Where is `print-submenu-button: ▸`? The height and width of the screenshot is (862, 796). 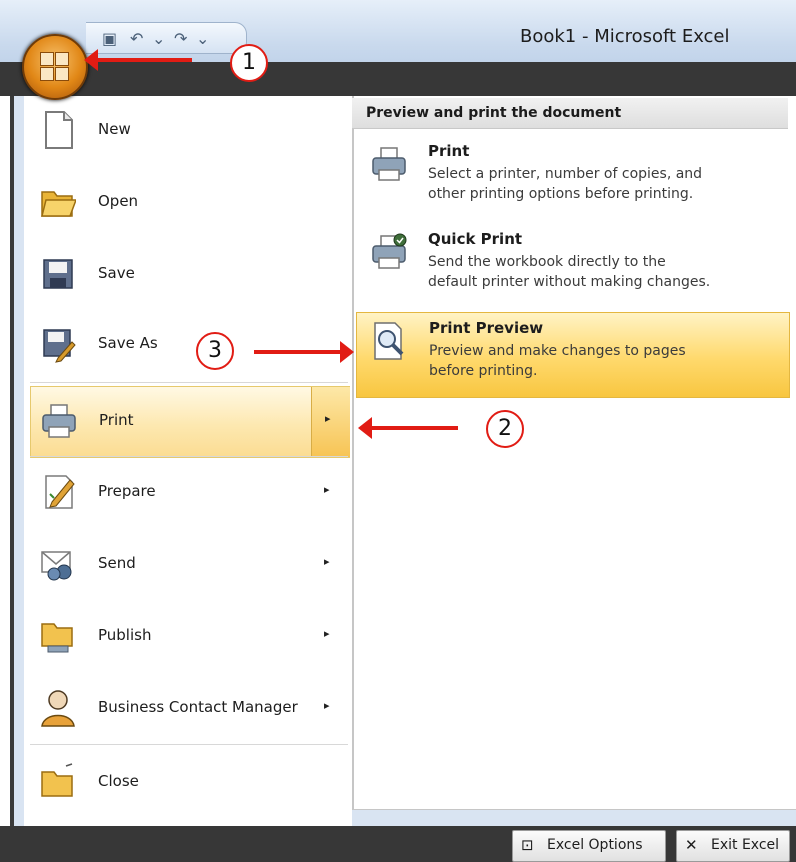 print-submenu-button: ▸ is located at coordinates (330, 422).